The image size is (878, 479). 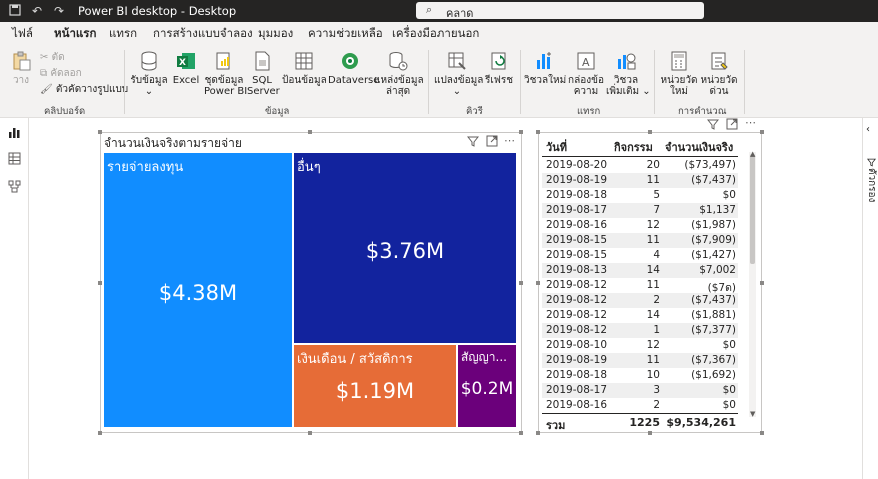 What do you see at coordinates (586, 73) in the screenshot?
I see `text-box-button: A กล่องข้อ ความ` at bounding box center [586, 73].